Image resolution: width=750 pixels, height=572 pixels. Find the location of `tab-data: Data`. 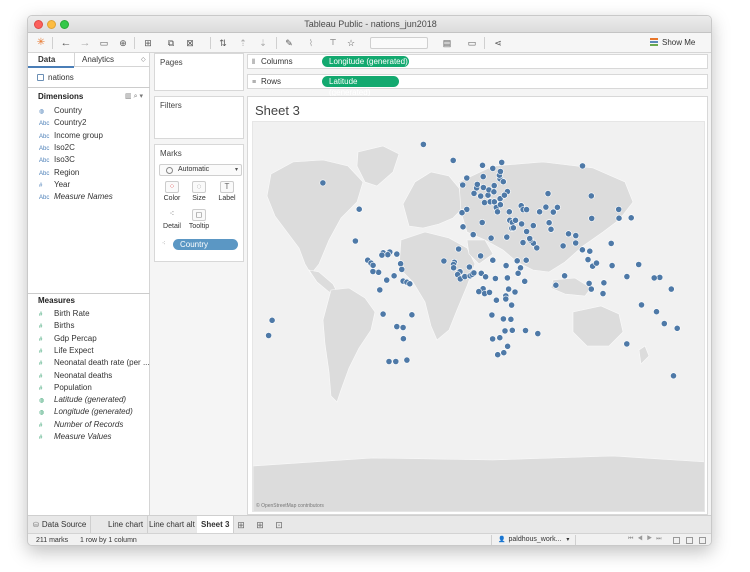

tab-data: Data is located at coordinates (46, 59).